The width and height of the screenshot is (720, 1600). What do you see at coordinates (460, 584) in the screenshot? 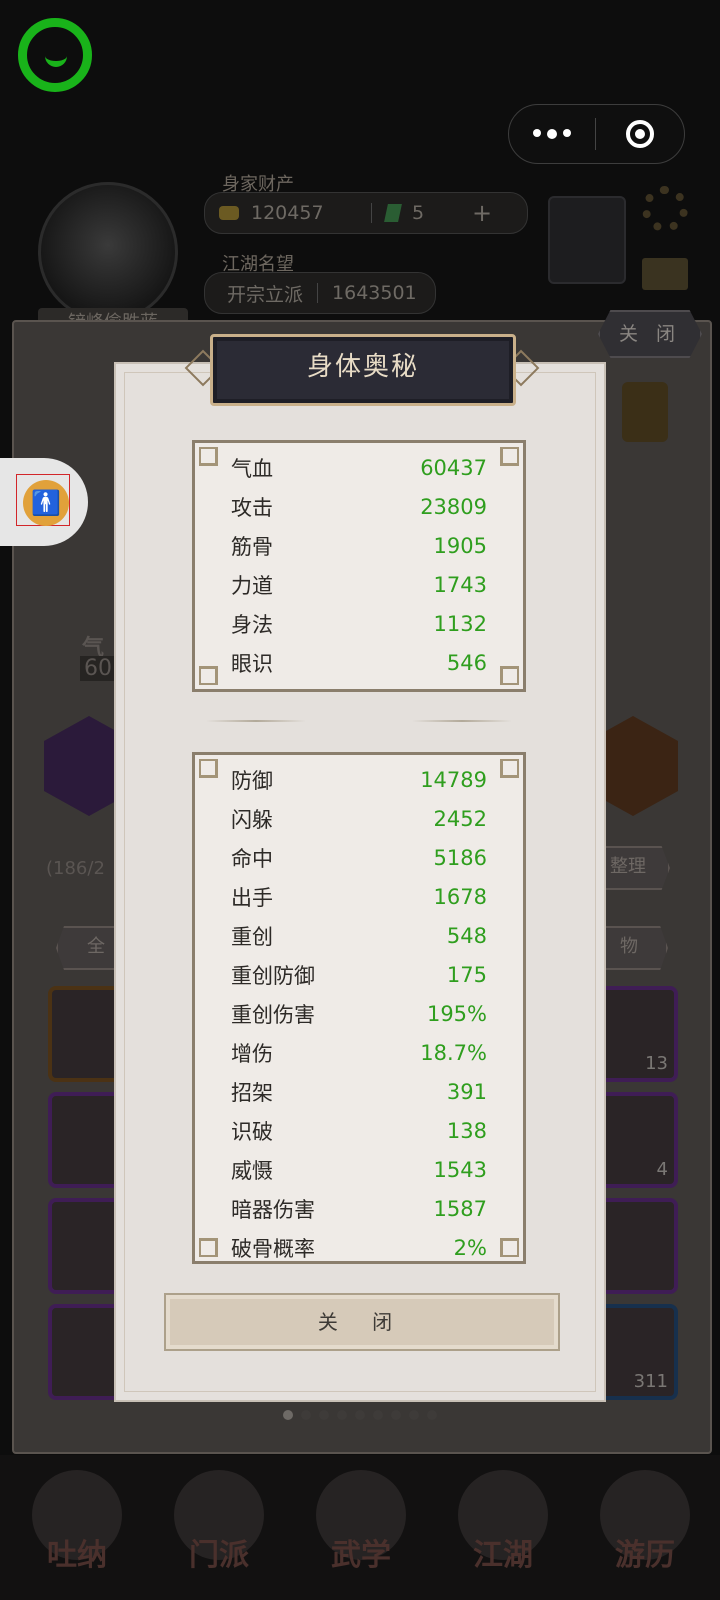
I see `stat-value: 1743` at bounding box center [460, 584].